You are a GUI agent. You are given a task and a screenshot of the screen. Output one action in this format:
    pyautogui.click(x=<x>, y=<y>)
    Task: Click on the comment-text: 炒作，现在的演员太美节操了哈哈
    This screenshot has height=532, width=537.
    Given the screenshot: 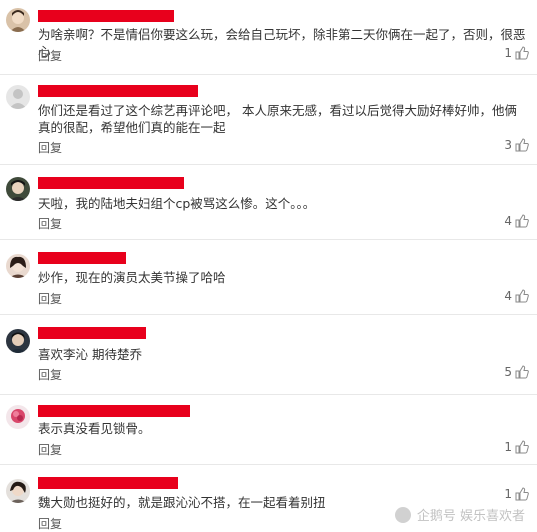 What is the action you would take?
    pyautogui.click(x=132, y=277)
    